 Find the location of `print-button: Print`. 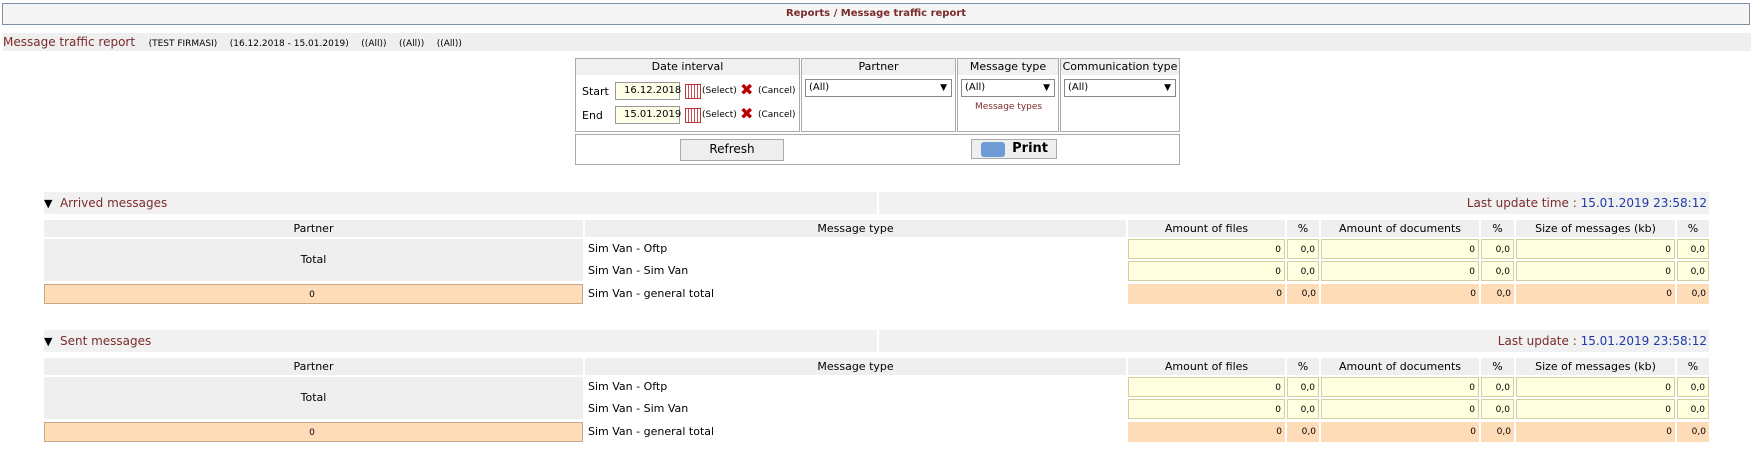

print-button: Print is located at coordinates (1014, 149).